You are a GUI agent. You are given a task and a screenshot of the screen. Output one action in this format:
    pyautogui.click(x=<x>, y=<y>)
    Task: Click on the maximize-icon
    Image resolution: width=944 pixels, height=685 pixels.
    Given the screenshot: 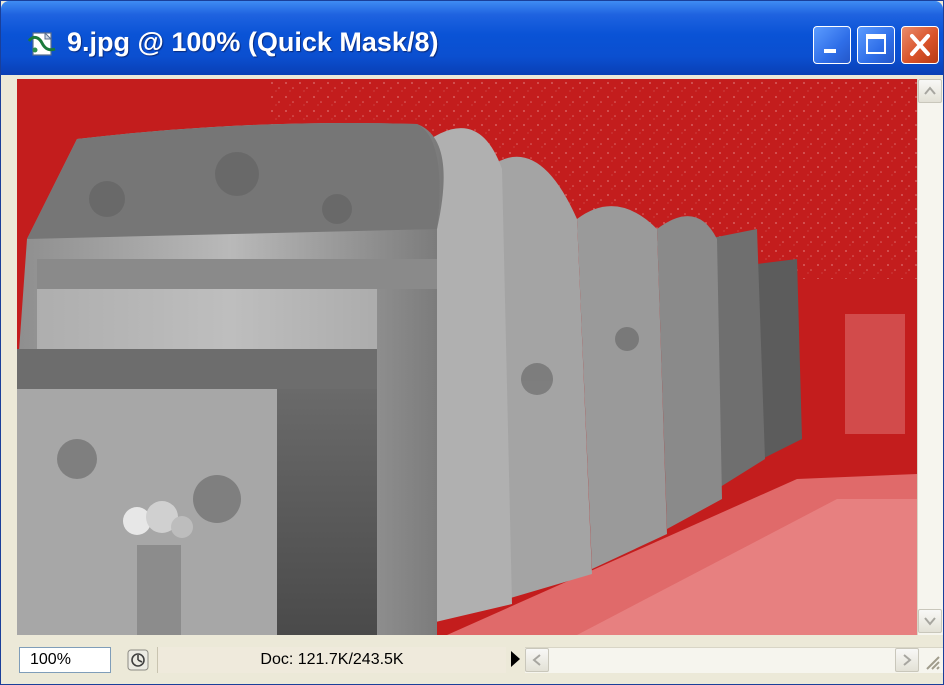 What is the action you would take?
    pyautogui.click(x=876, y=44)
    